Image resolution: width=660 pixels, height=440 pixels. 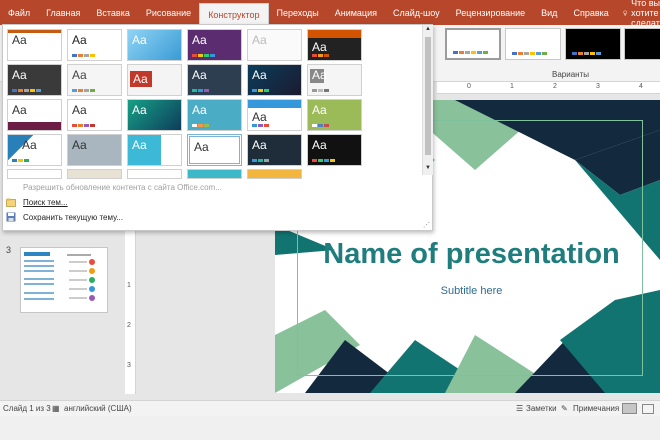 I want to click on tab-review: Рецензирование, so click(x=491, y=12).